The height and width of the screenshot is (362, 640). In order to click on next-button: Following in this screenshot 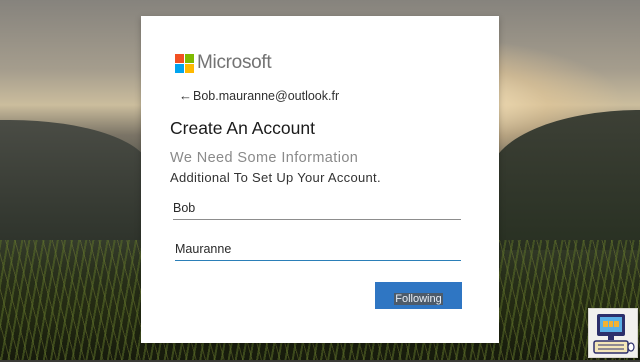, I will do `click(418, 295)`.